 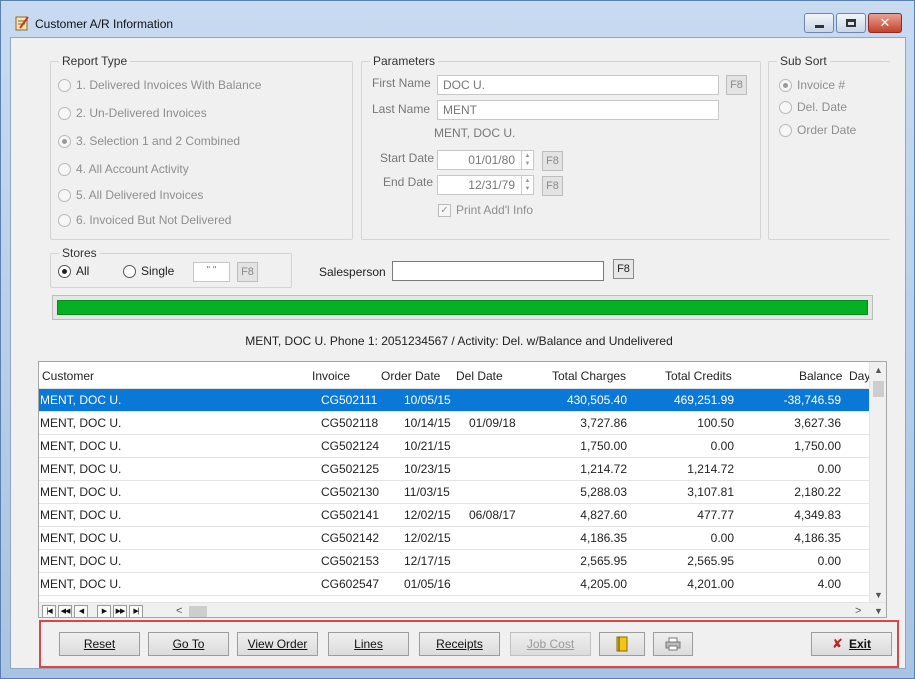 What do you see at coordinates (368, 644) in the screenshot?
I see `lines-button: Lines` at bounding box center [368, 644].